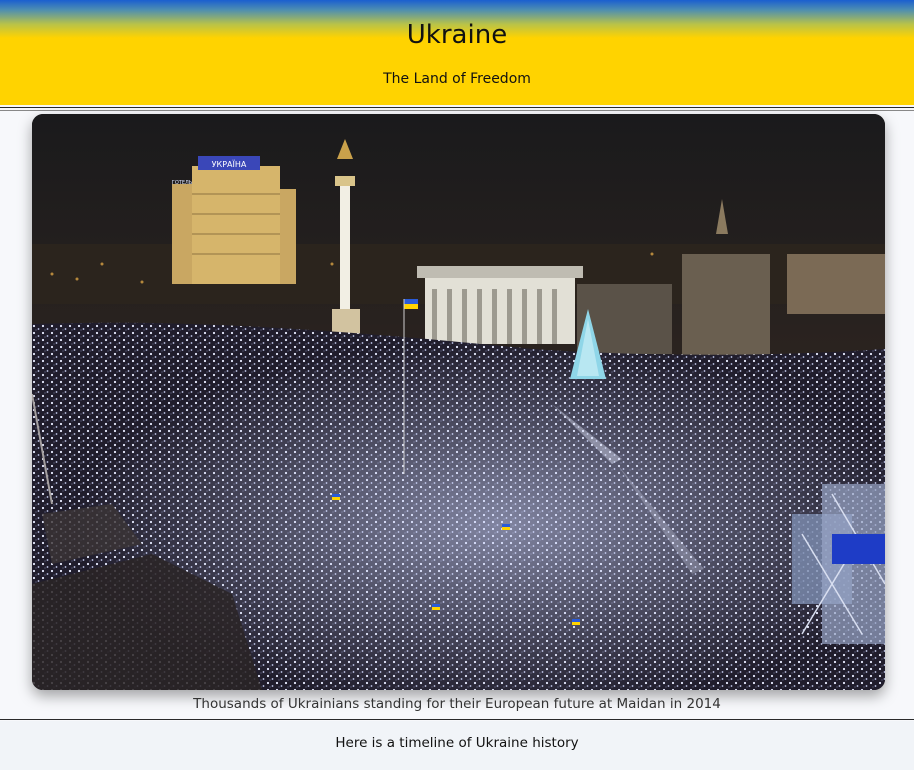 This screenshot has width=914, height=770. Describe the element at coordinates (457, 52) in the screenshot. I see `page-header: Ukraine The Land of Freedom` at that location.